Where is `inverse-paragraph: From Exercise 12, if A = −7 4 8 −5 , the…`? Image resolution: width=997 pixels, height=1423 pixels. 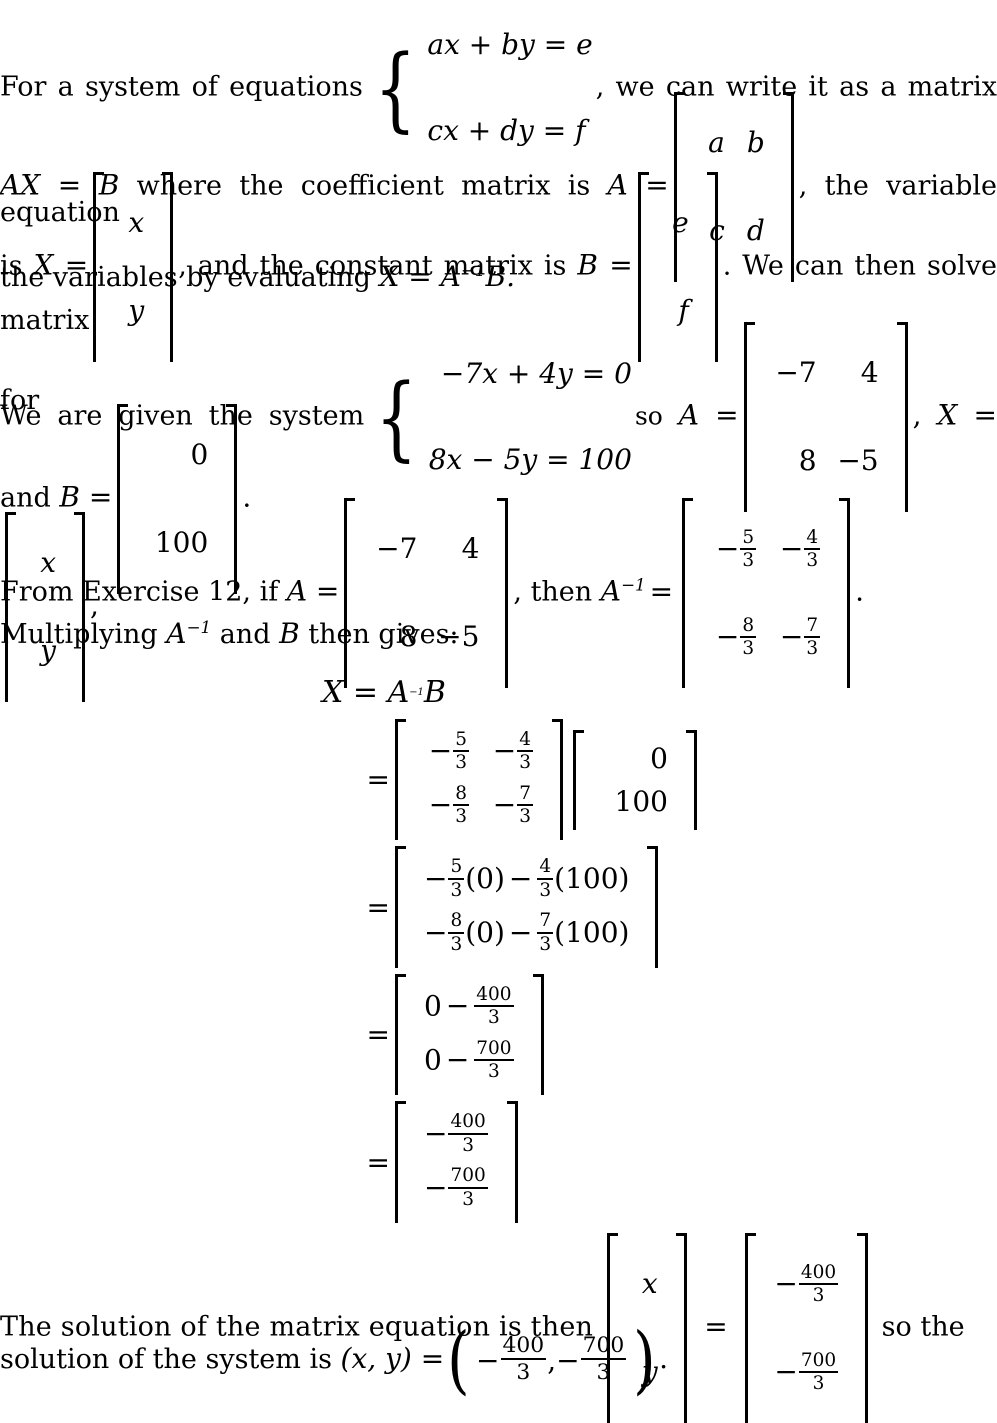 inverse-paragraph: From Exercise 12, if A = −7 4 8 −5 , the… is located at coordinates (498, 593).